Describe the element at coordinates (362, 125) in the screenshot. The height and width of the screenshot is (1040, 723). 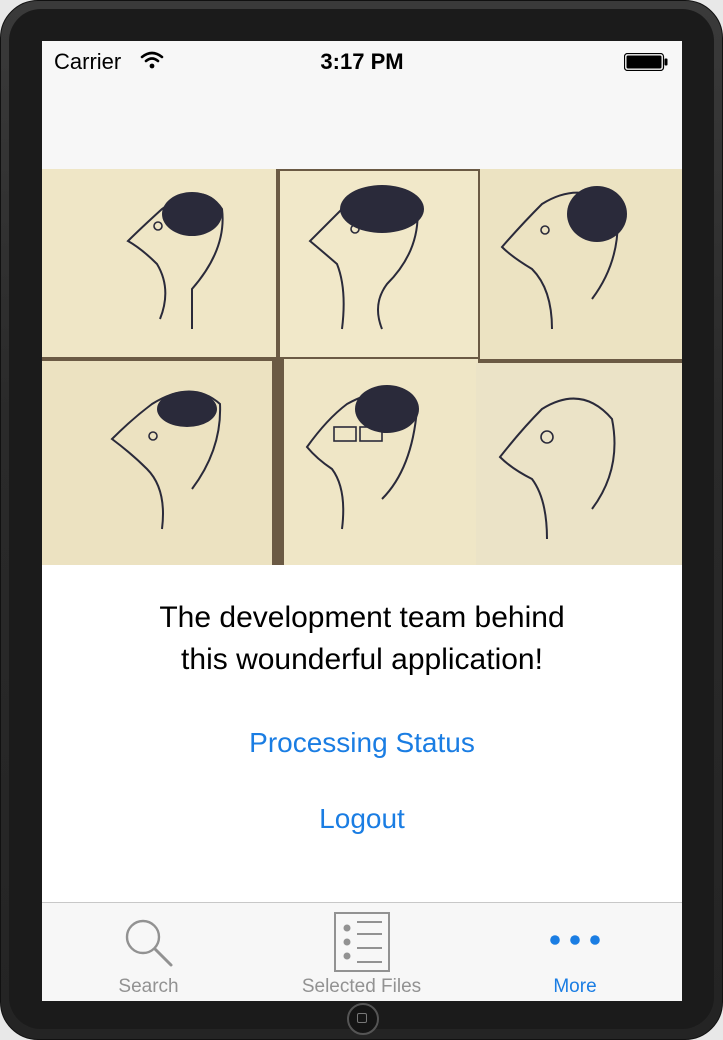
I see `navigation-bar` at that location.